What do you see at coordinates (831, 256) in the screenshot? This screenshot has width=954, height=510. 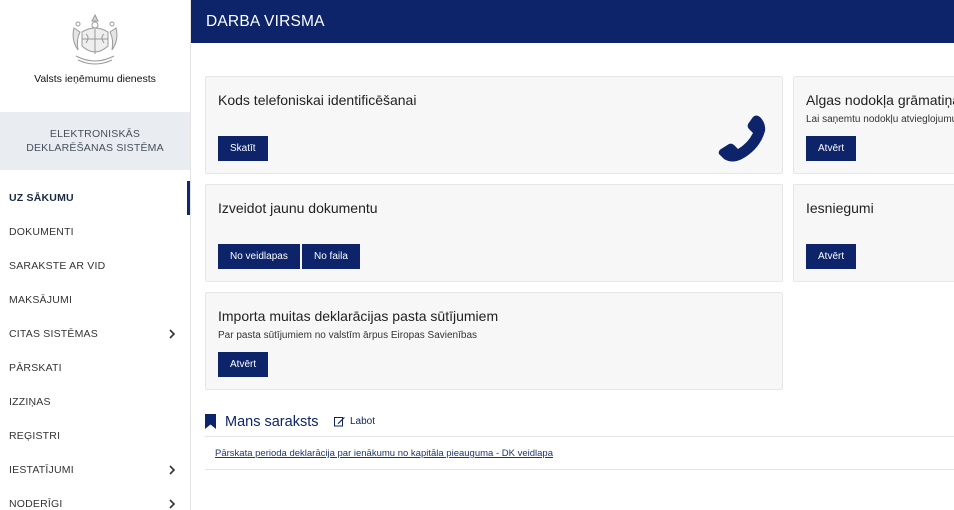 I see `open-submissions-button: Atvērt` at bounding box center [831, 256].